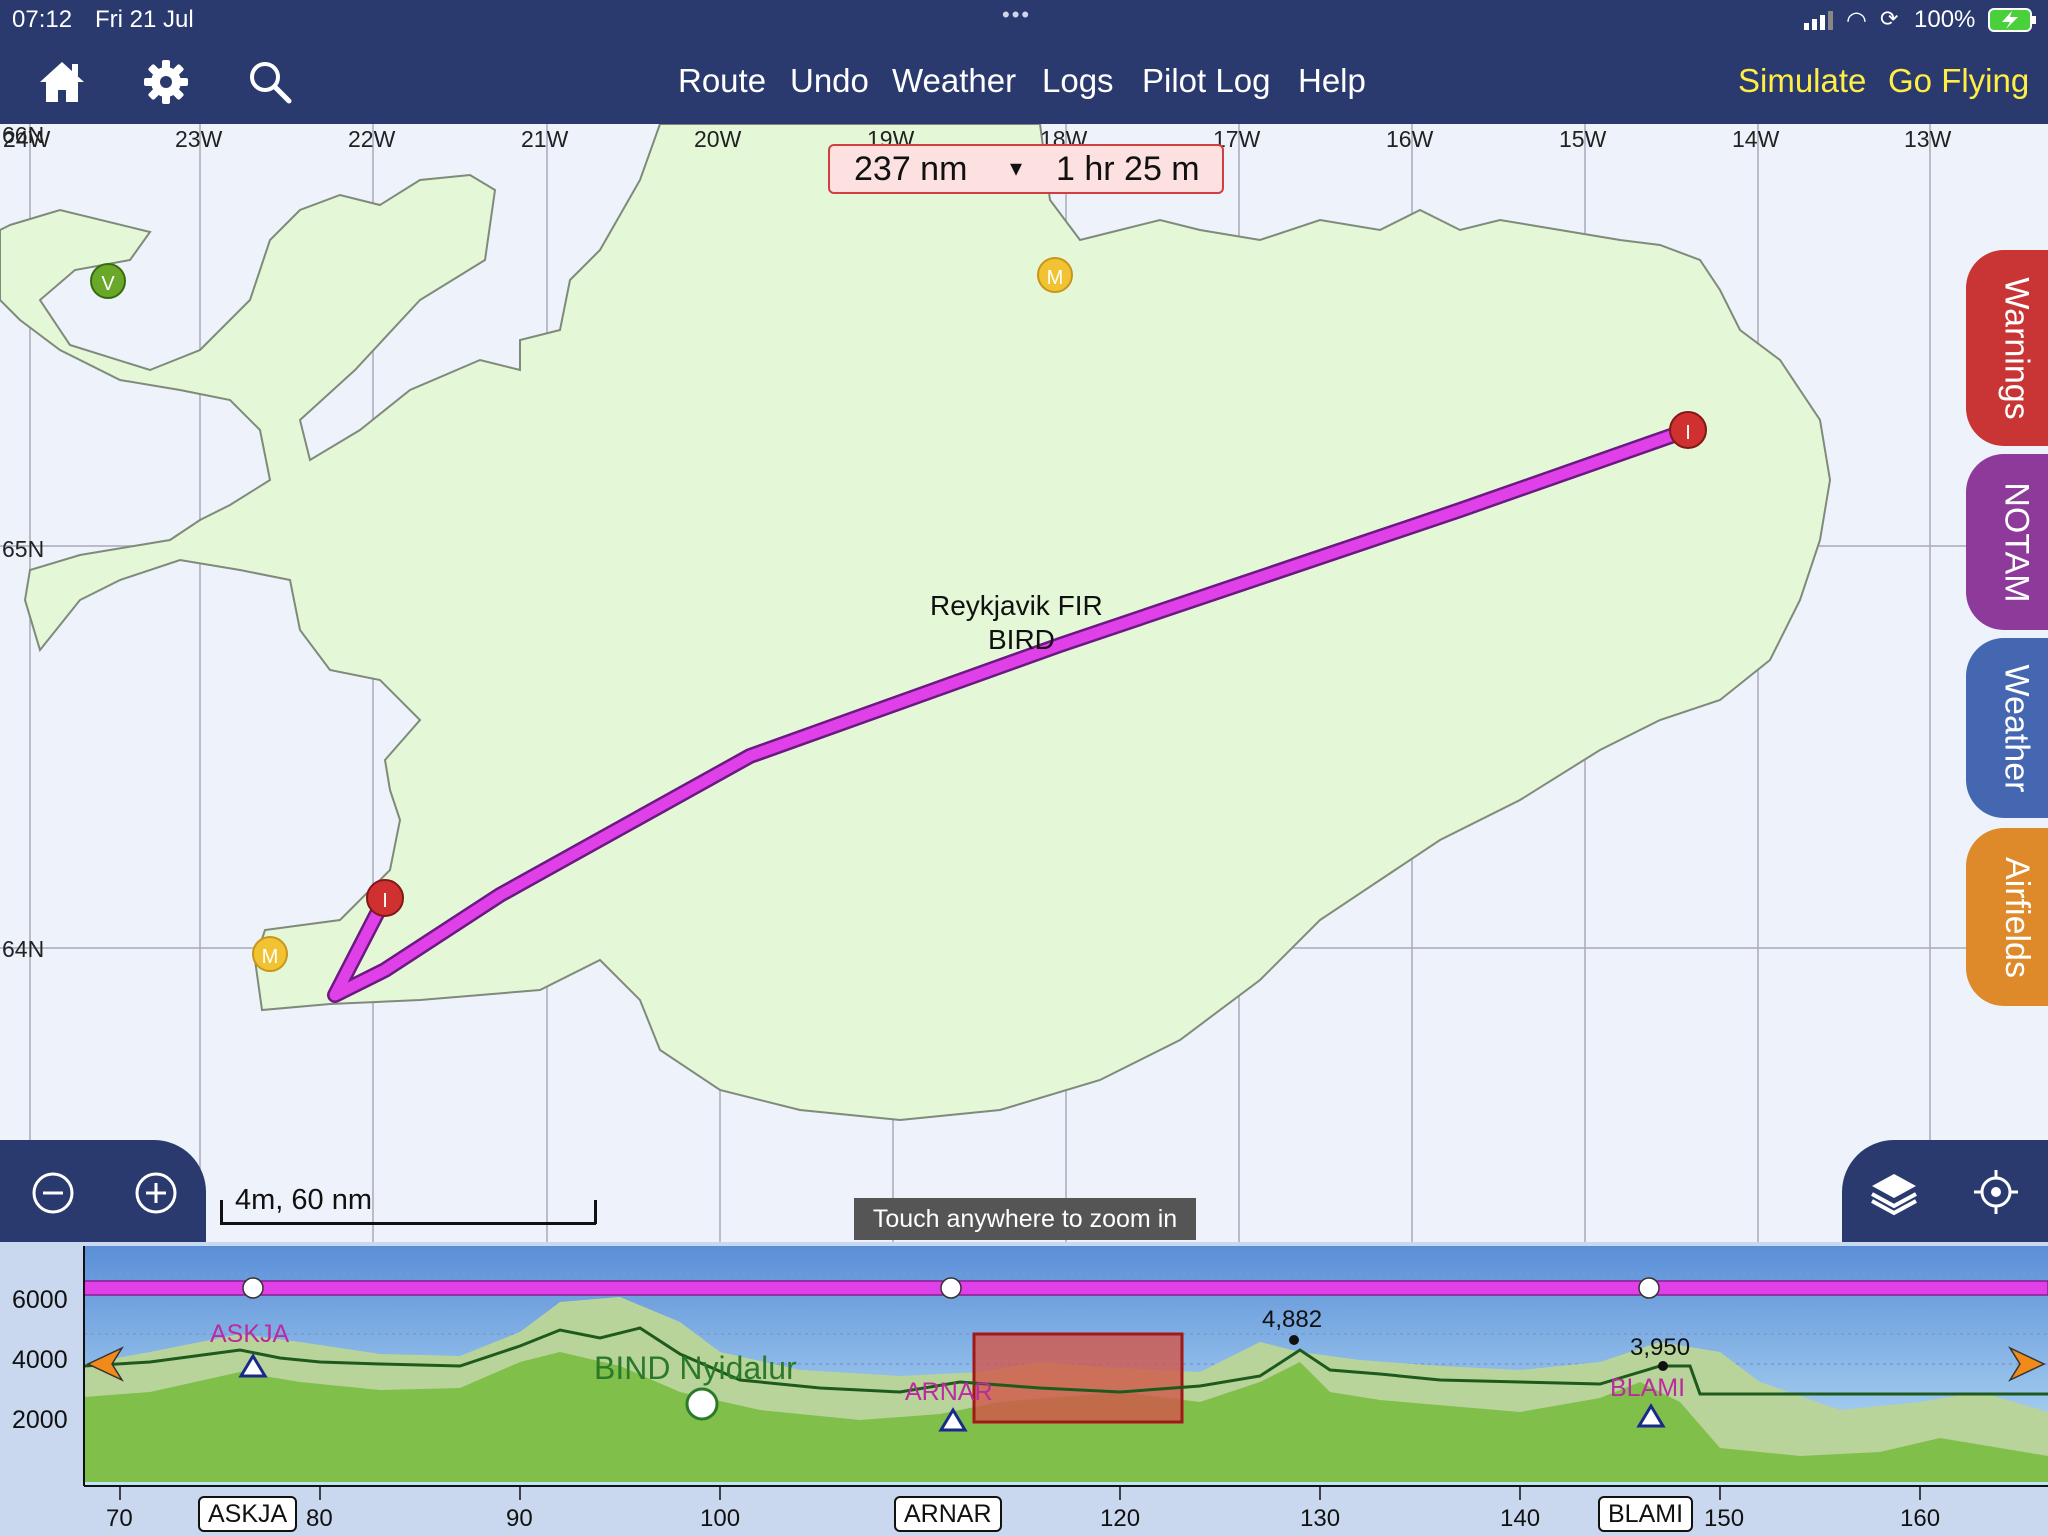  I want to click on svg-text: V, so click(108, 284).